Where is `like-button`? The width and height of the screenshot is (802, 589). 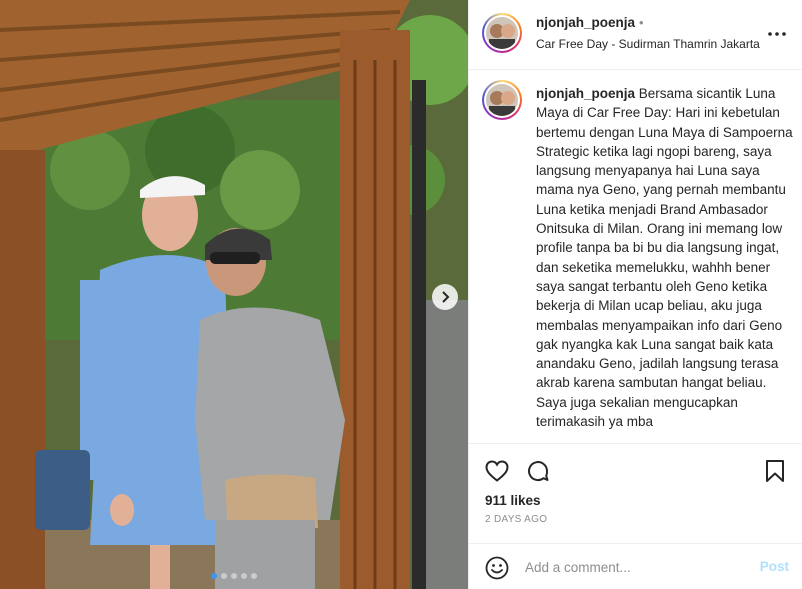 like-button is located at coordinates (497, 471).